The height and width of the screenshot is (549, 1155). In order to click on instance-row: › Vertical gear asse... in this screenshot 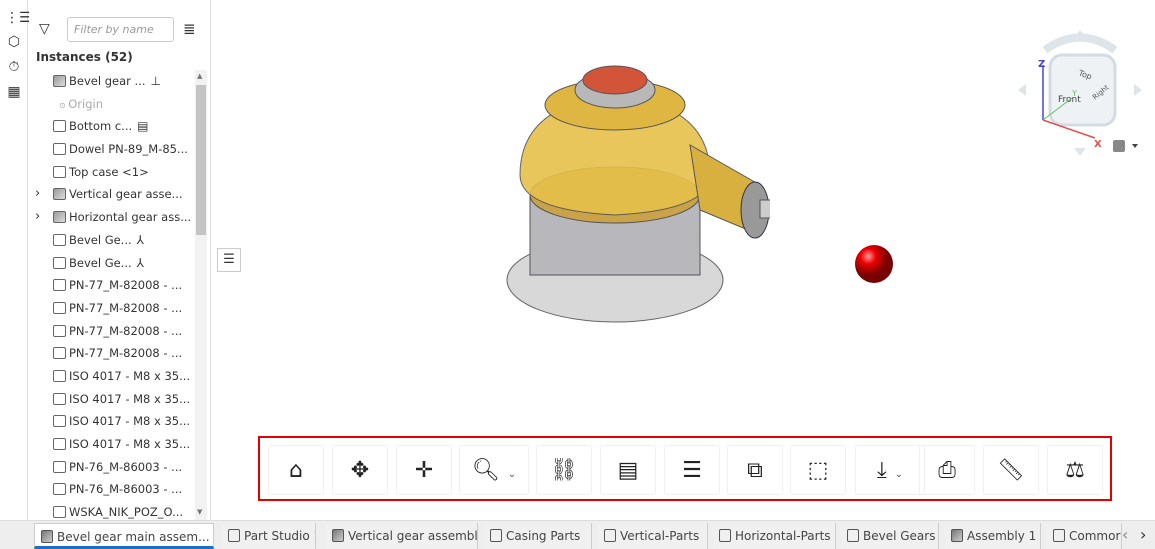, I will do `click(111, 194)`.